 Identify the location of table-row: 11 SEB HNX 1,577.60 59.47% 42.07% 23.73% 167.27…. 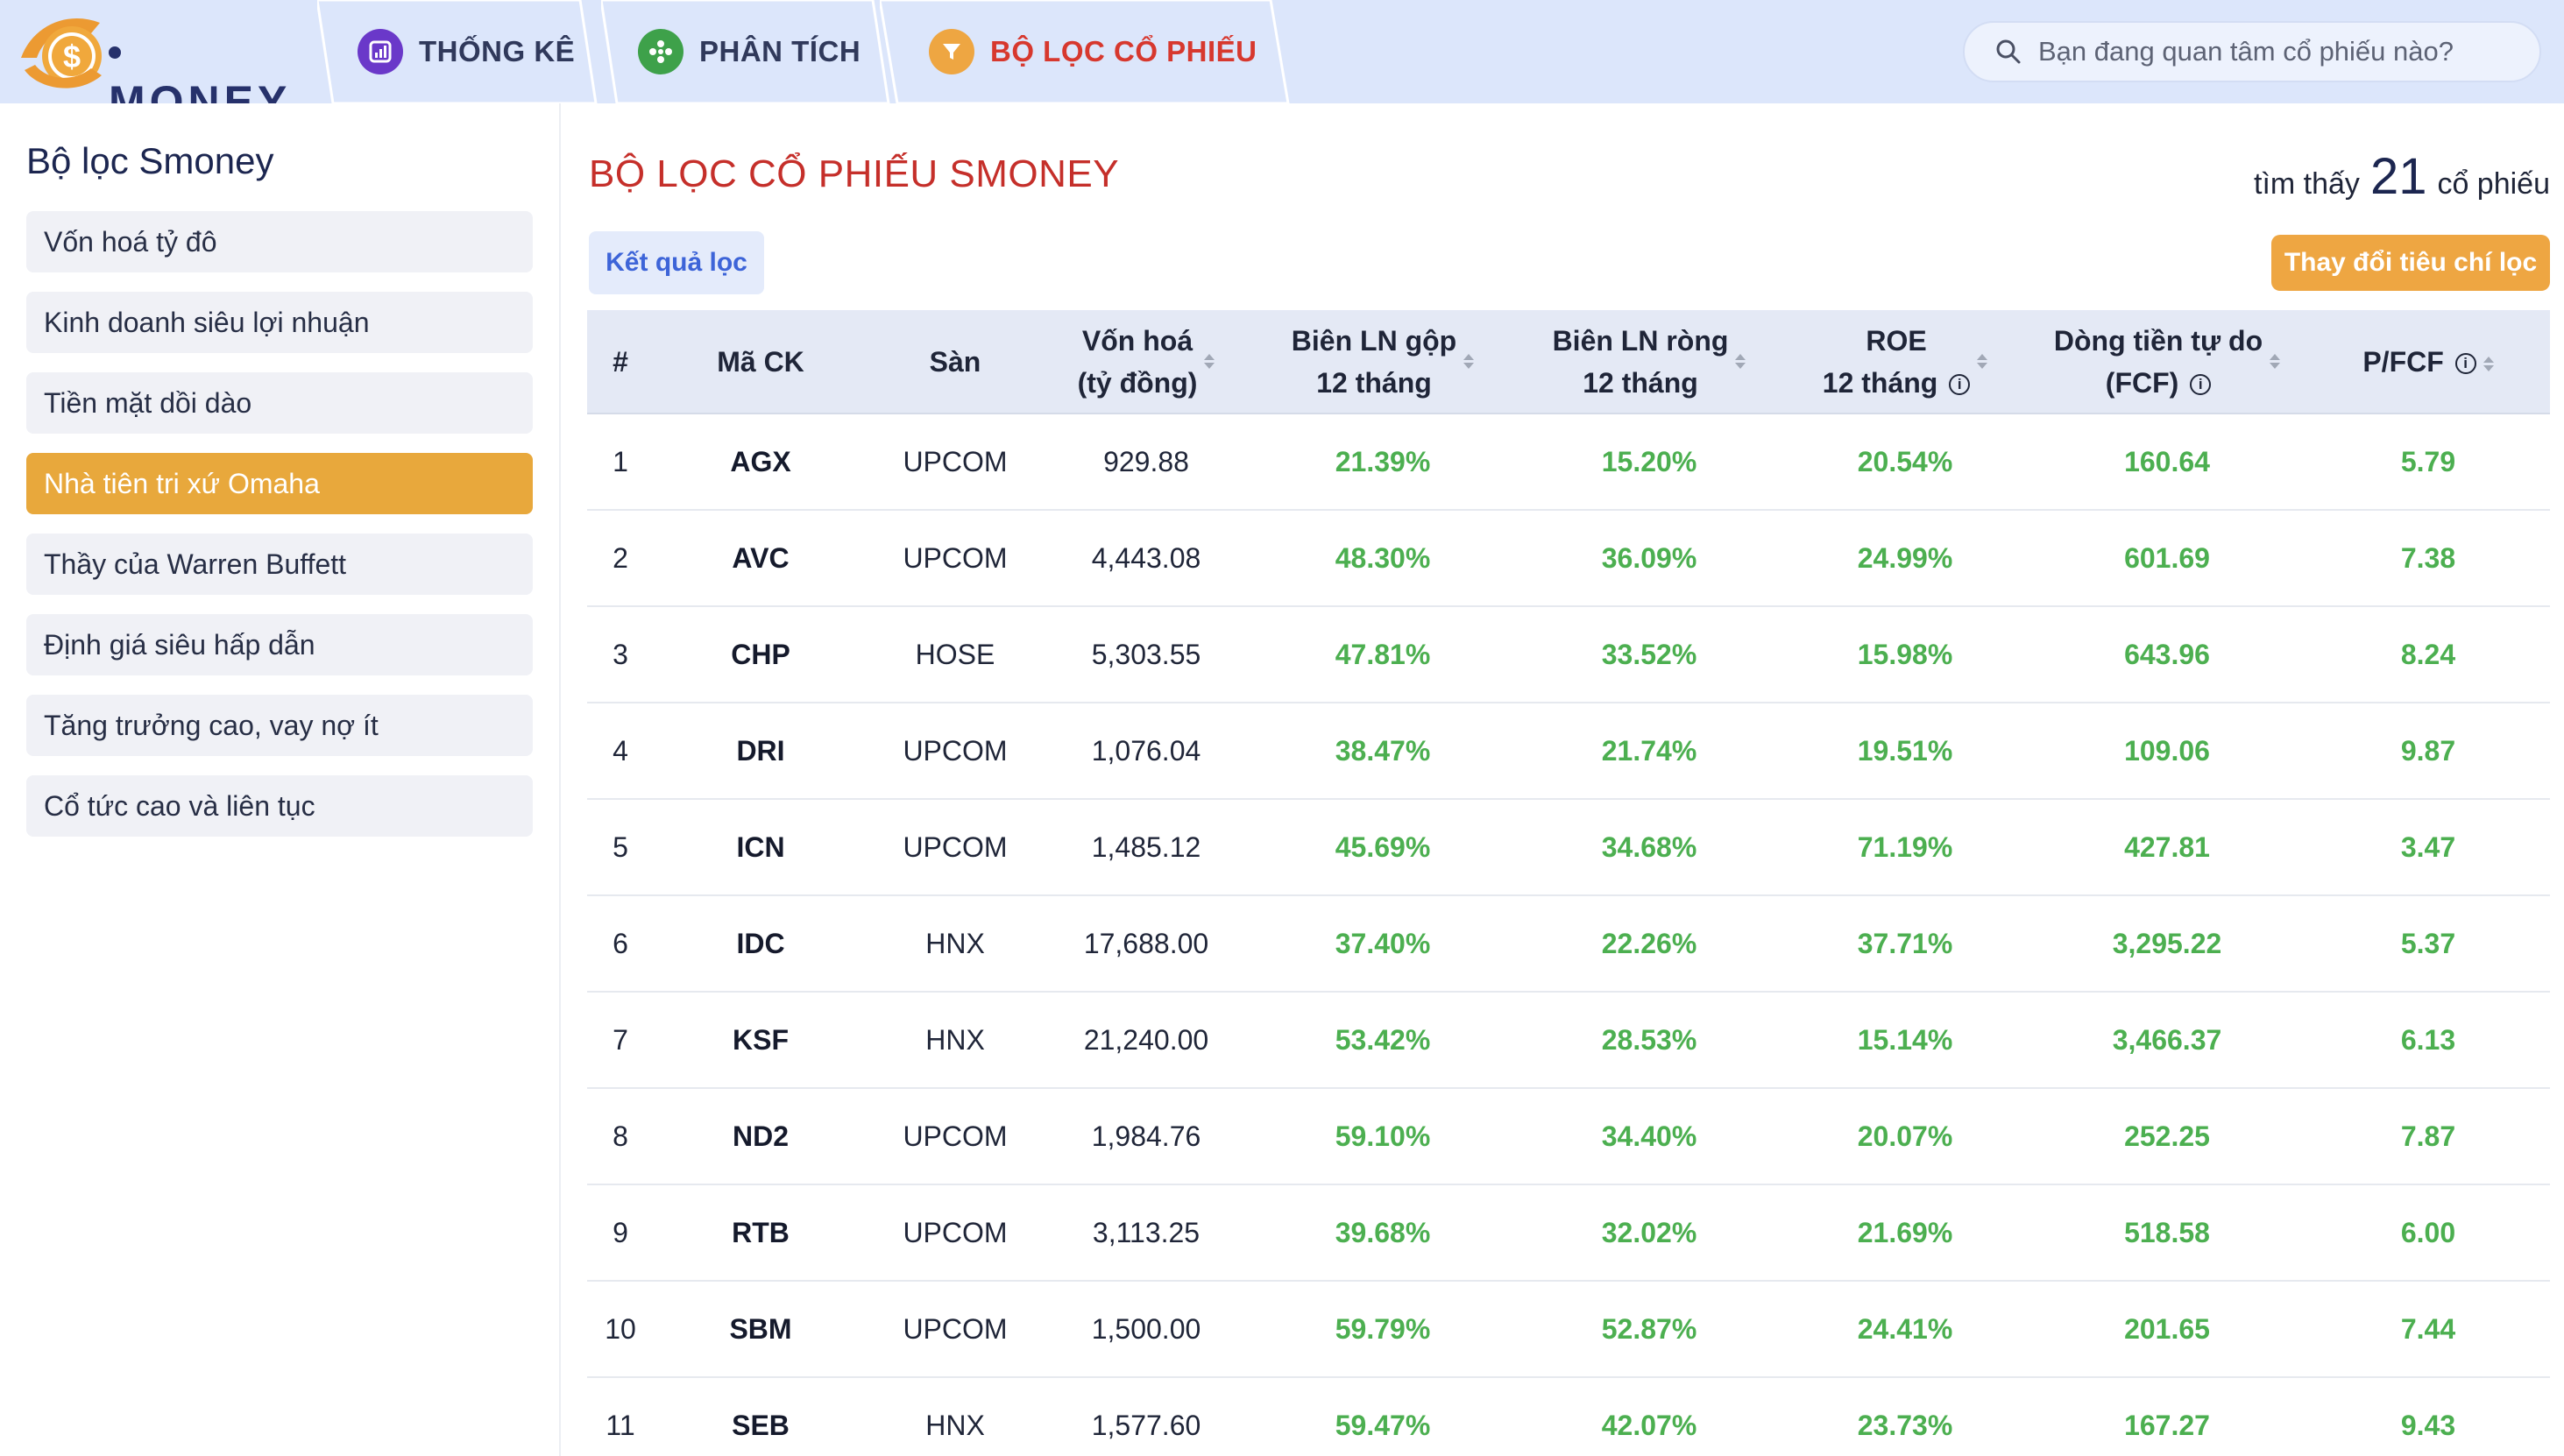
(1568, 1416).